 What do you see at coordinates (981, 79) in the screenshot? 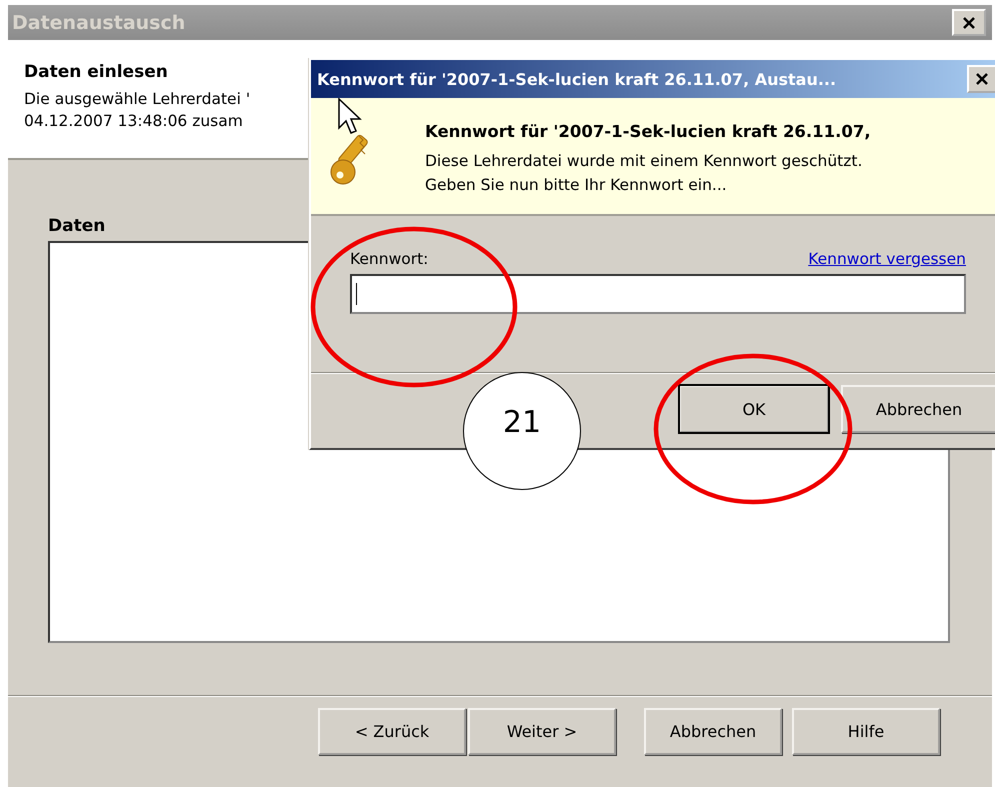
I see `dialog-close-button` at bounding box center [981, 79].